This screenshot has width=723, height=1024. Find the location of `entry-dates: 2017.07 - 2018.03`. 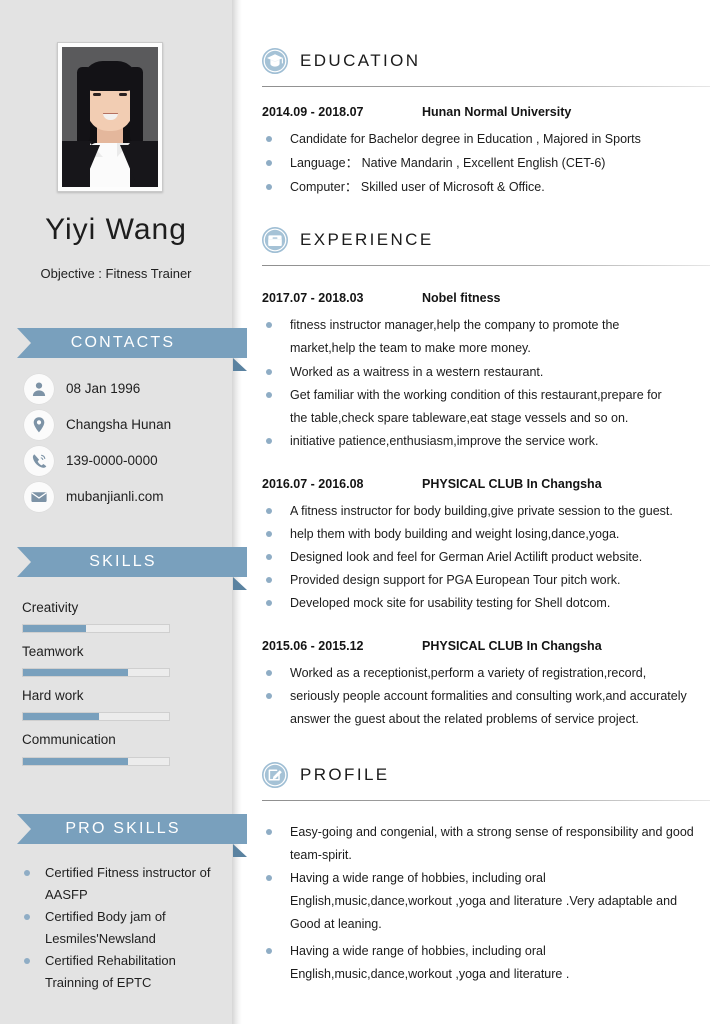

entry-dates: 2017.07 - 2018.03 is located at coordinates (313, 298).